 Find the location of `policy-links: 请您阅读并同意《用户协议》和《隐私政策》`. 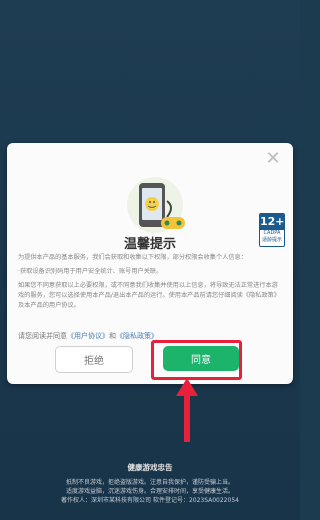

policy-links: 请您阅读并同意《用户协议》和《隐私政策》 is located at coordinates (88, 336).